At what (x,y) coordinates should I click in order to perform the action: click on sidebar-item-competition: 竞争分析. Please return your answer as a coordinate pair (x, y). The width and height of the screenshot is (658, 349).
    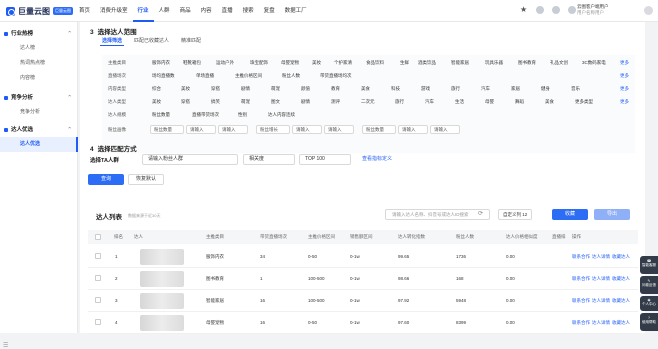
    Looking at the image, I should click on (39, 112).